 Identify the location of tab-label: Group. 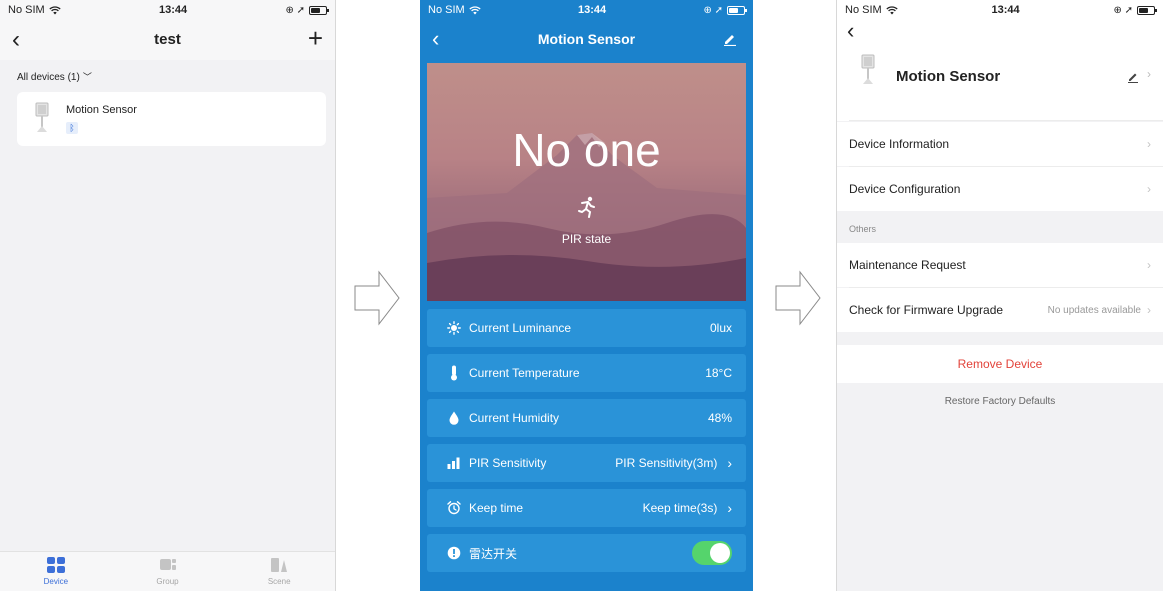
(167, 581).